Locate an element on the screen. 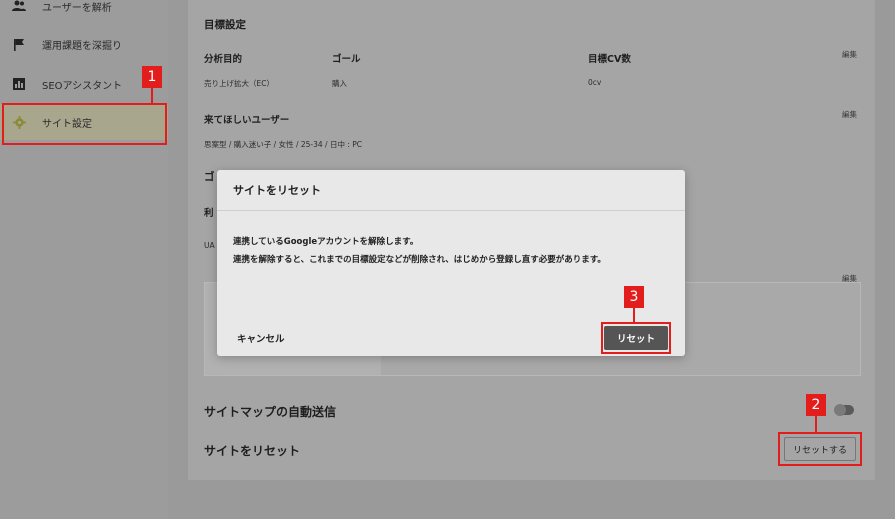  sidebar-item-site-settings: サイト設定 is located at coordinates (84, 122).